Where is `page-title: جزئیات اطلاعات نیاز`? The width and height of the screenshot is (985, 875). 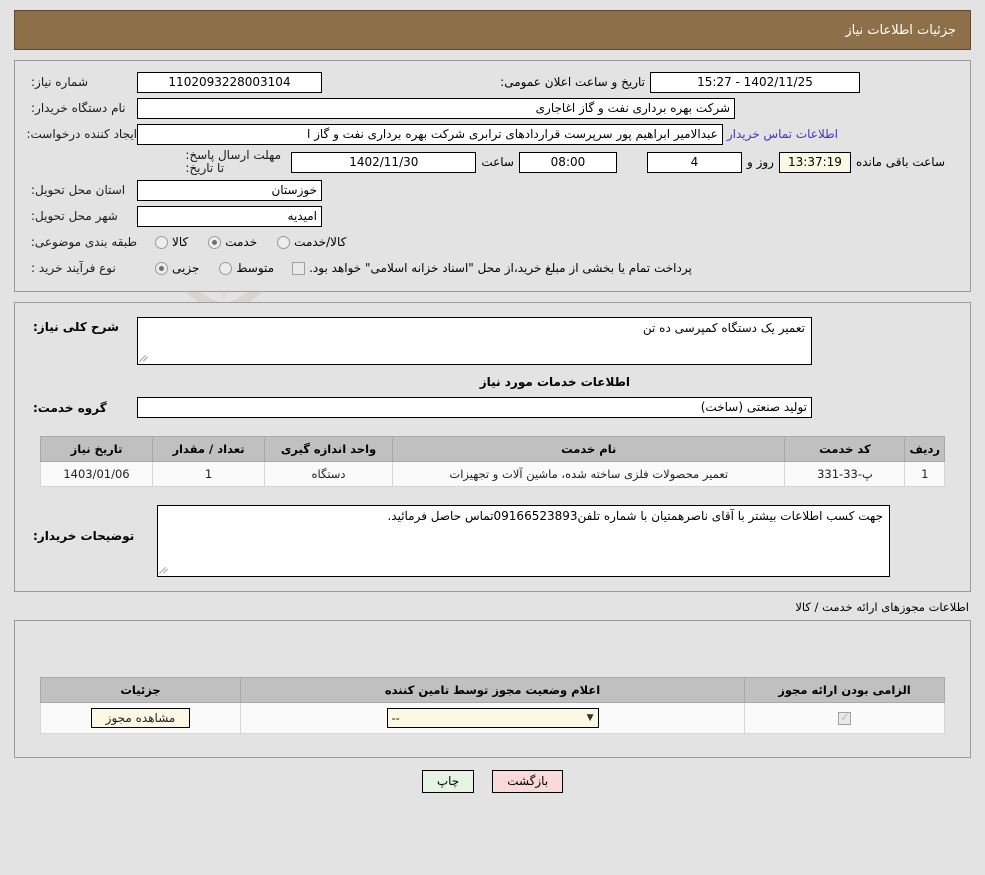
page-title: جزئیات اطلاعات نیاز is located at coordinates (900, 30).